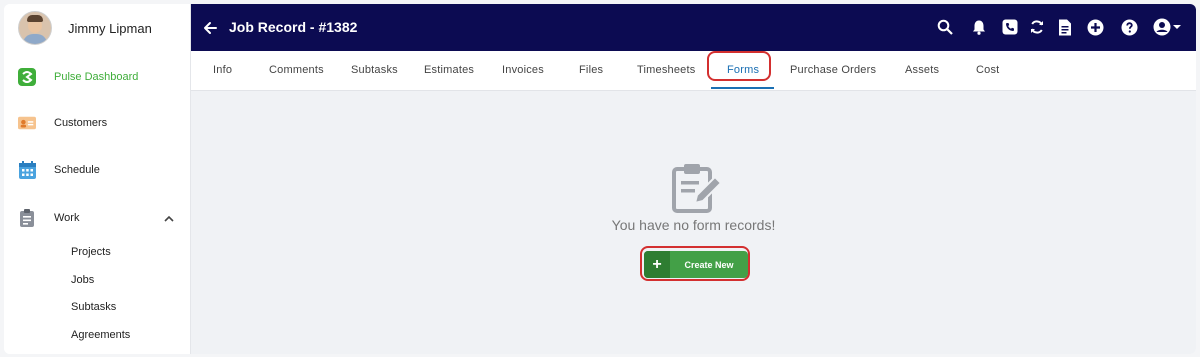 Image resolution: width=1200 pixels, height=357 pixels. What do you see at coordinates (91, 252) in the screenshot?
I see `sidebar-subitem-projects: Projects` at bounding box center [91, 252].